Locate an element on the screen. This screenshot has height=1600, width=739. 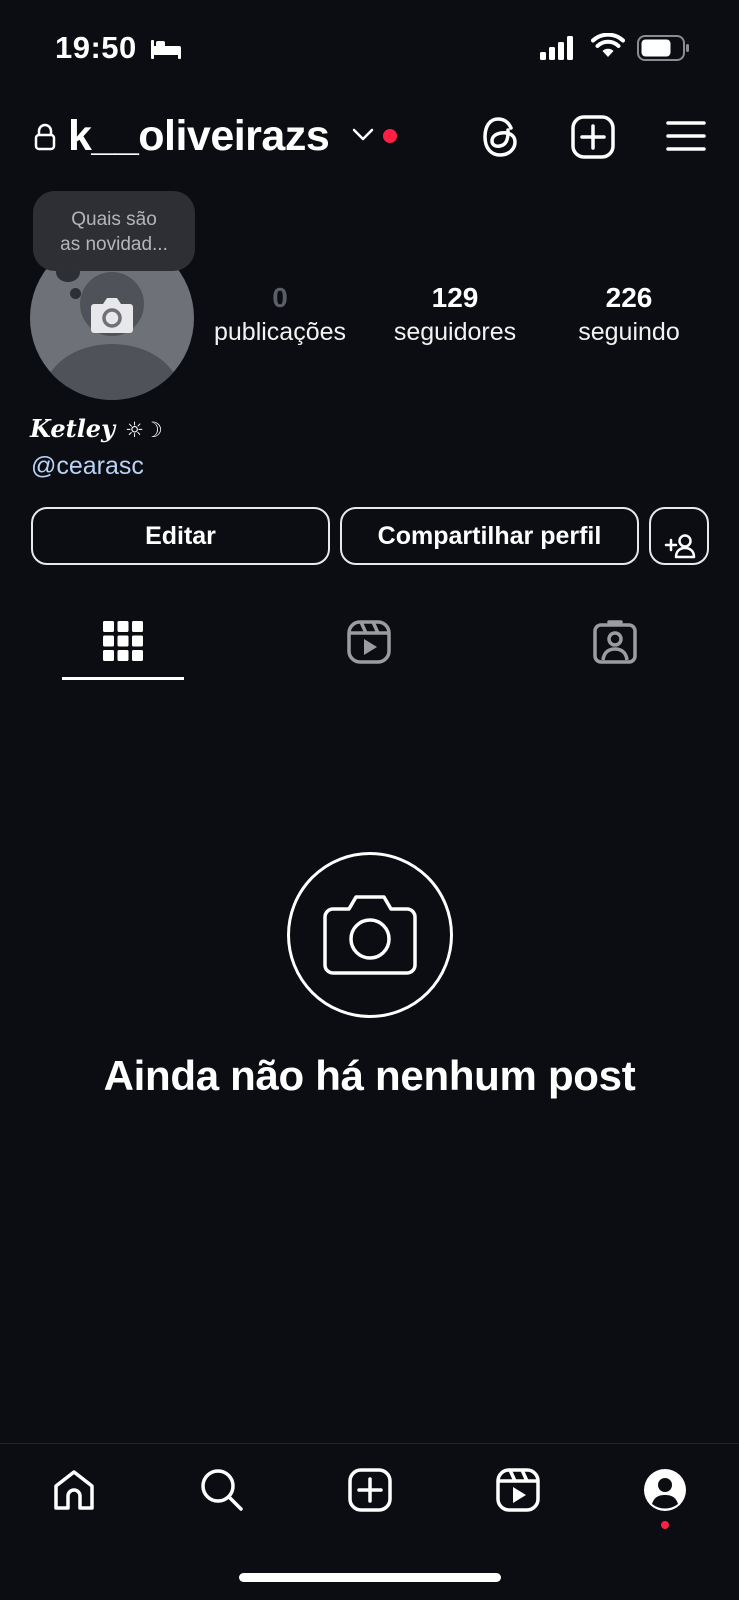
stat-followers-label: seguidores is located at coordinates (455, 332).